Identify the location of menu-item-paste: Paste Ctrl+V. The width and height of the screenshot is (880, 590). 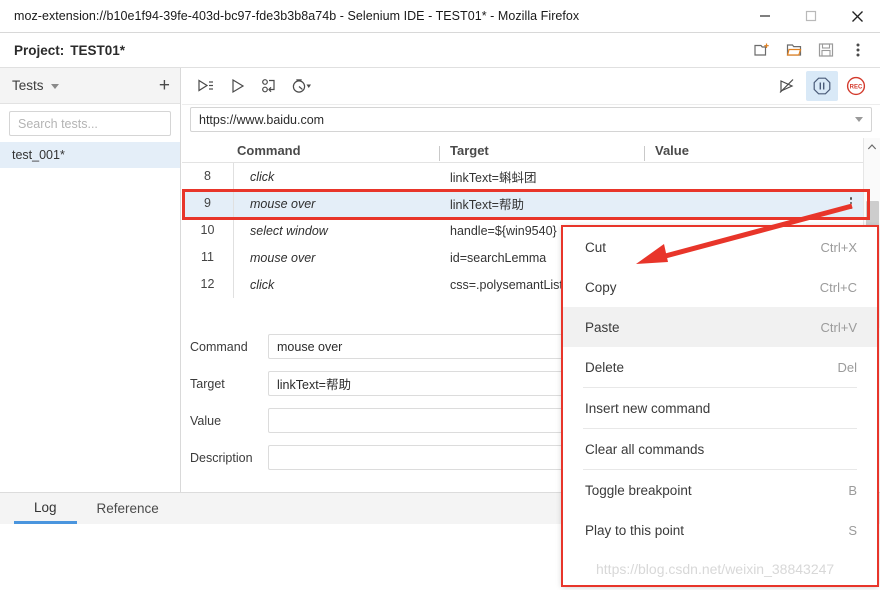
(720, 327).